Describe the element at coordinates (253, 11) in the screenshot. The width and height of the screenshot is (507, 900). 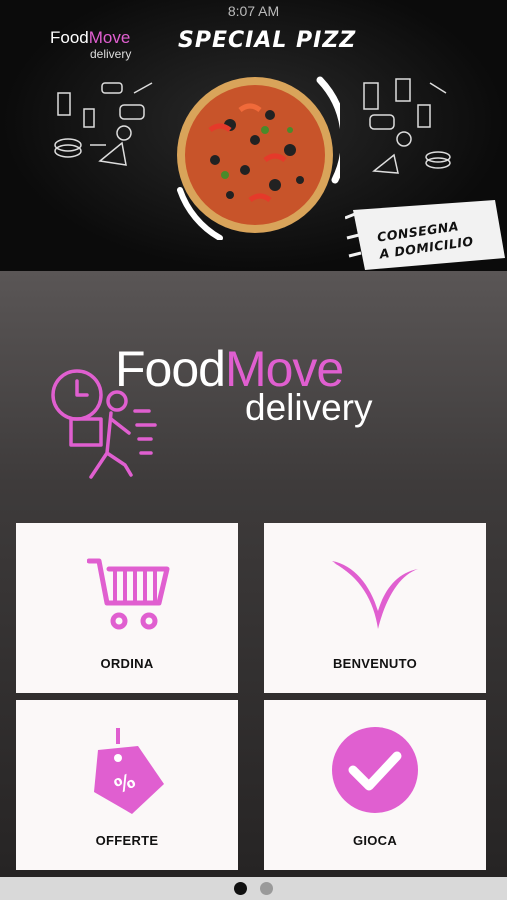
I see `status-bar-time: 8:07 AM` at that location.